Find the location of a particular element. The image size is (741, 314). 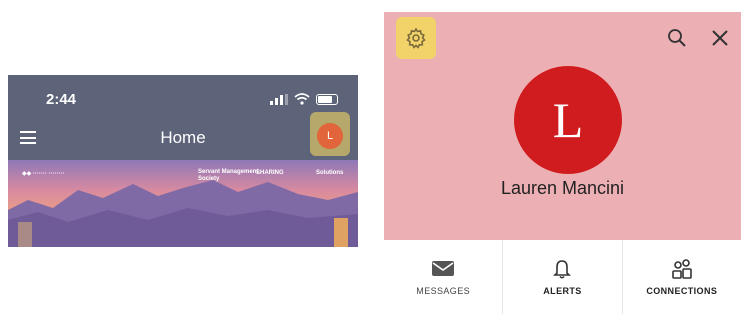

nav-connections: CONNECTIONS is located at coordinates (681, 277).